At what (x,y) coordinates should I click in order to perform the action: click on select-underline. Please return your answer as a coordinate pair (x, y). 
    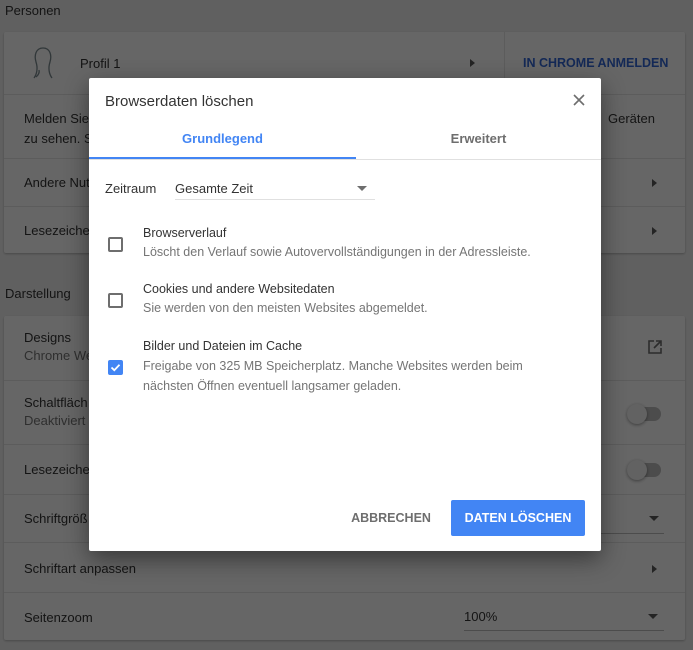
    Looking at the image, I should click on (275, 199).